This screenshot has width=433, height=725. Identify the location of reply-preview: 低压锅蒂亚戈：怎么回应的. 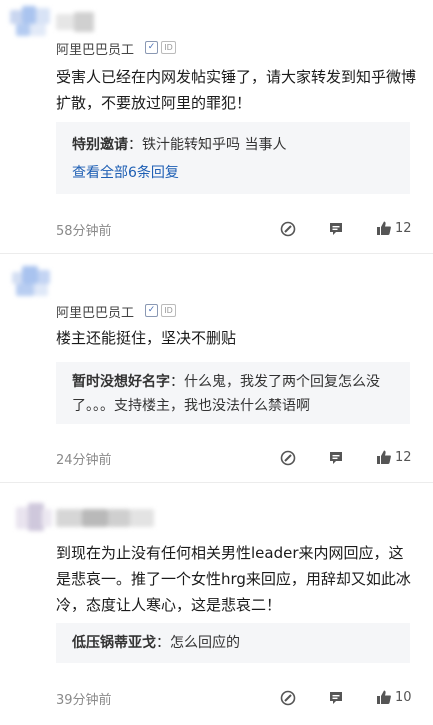
(233, 643).